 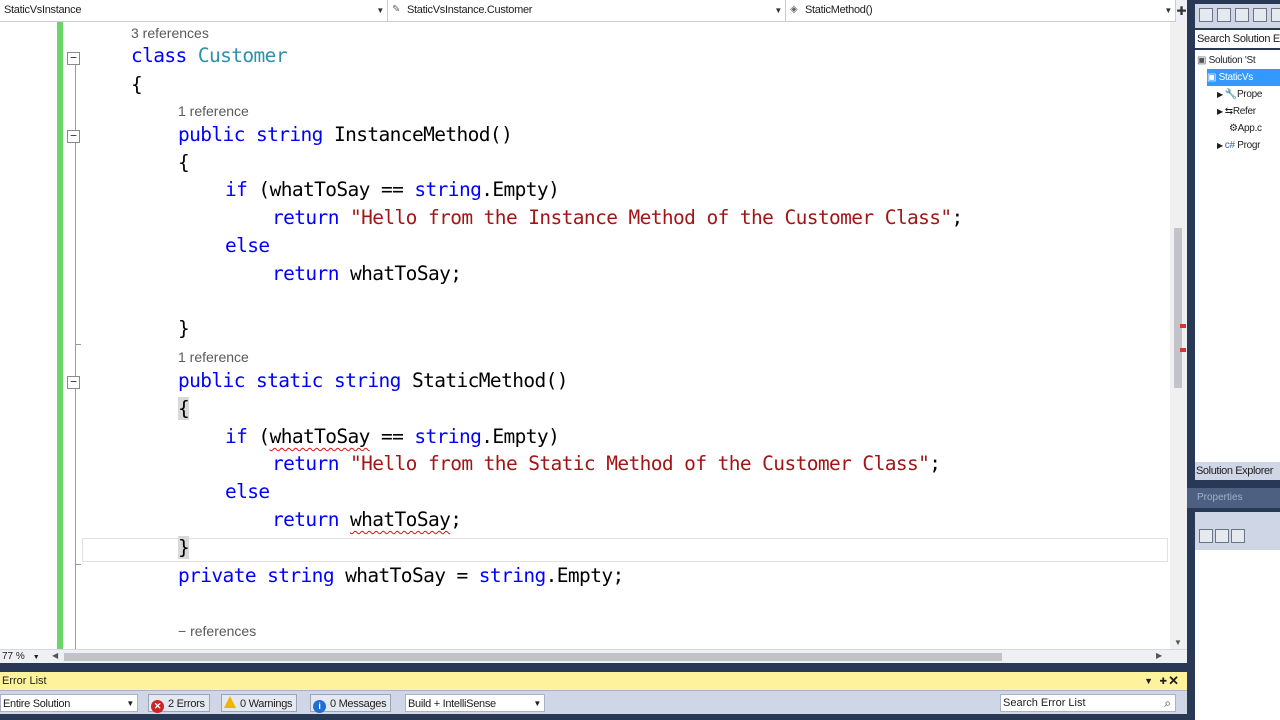 I want to click on codelens-field-references: − references, so click(x=217, y=631).